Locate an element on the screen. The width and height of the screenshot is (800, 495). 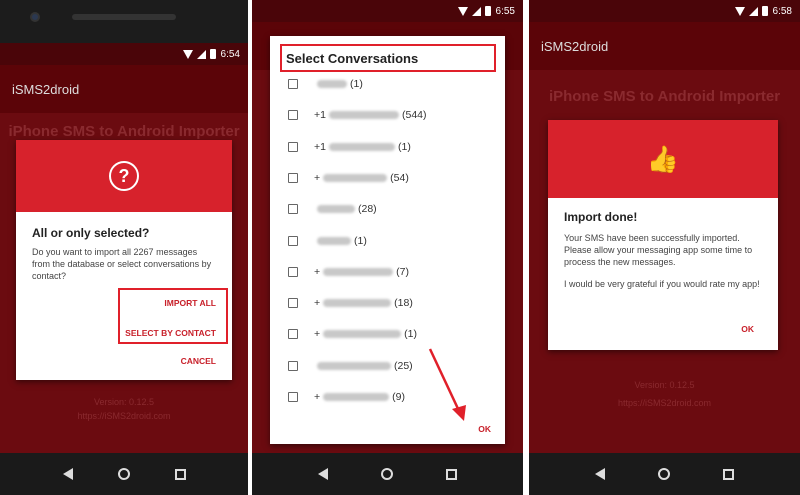
dialog-header: ? is located at coordinates (124, 176).